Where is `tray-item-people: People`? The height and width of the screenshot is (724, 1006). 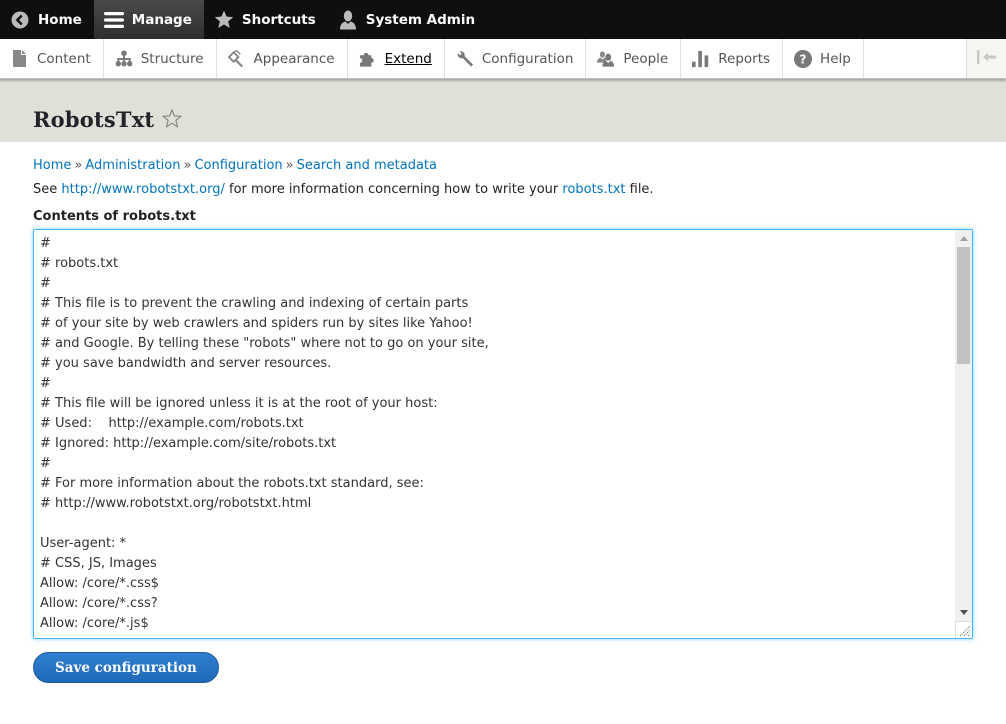 tray-item-people: People is located at coordinates (634, 58).